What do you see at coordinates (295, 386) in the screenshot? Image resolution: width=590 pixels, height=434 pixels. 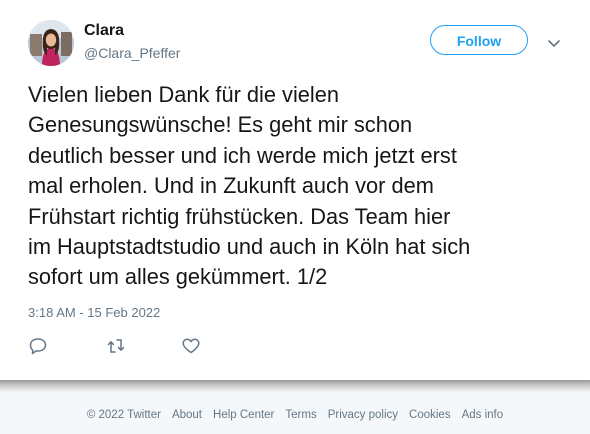 I see `card-shadow-divider` at bounding box center [295, 386].